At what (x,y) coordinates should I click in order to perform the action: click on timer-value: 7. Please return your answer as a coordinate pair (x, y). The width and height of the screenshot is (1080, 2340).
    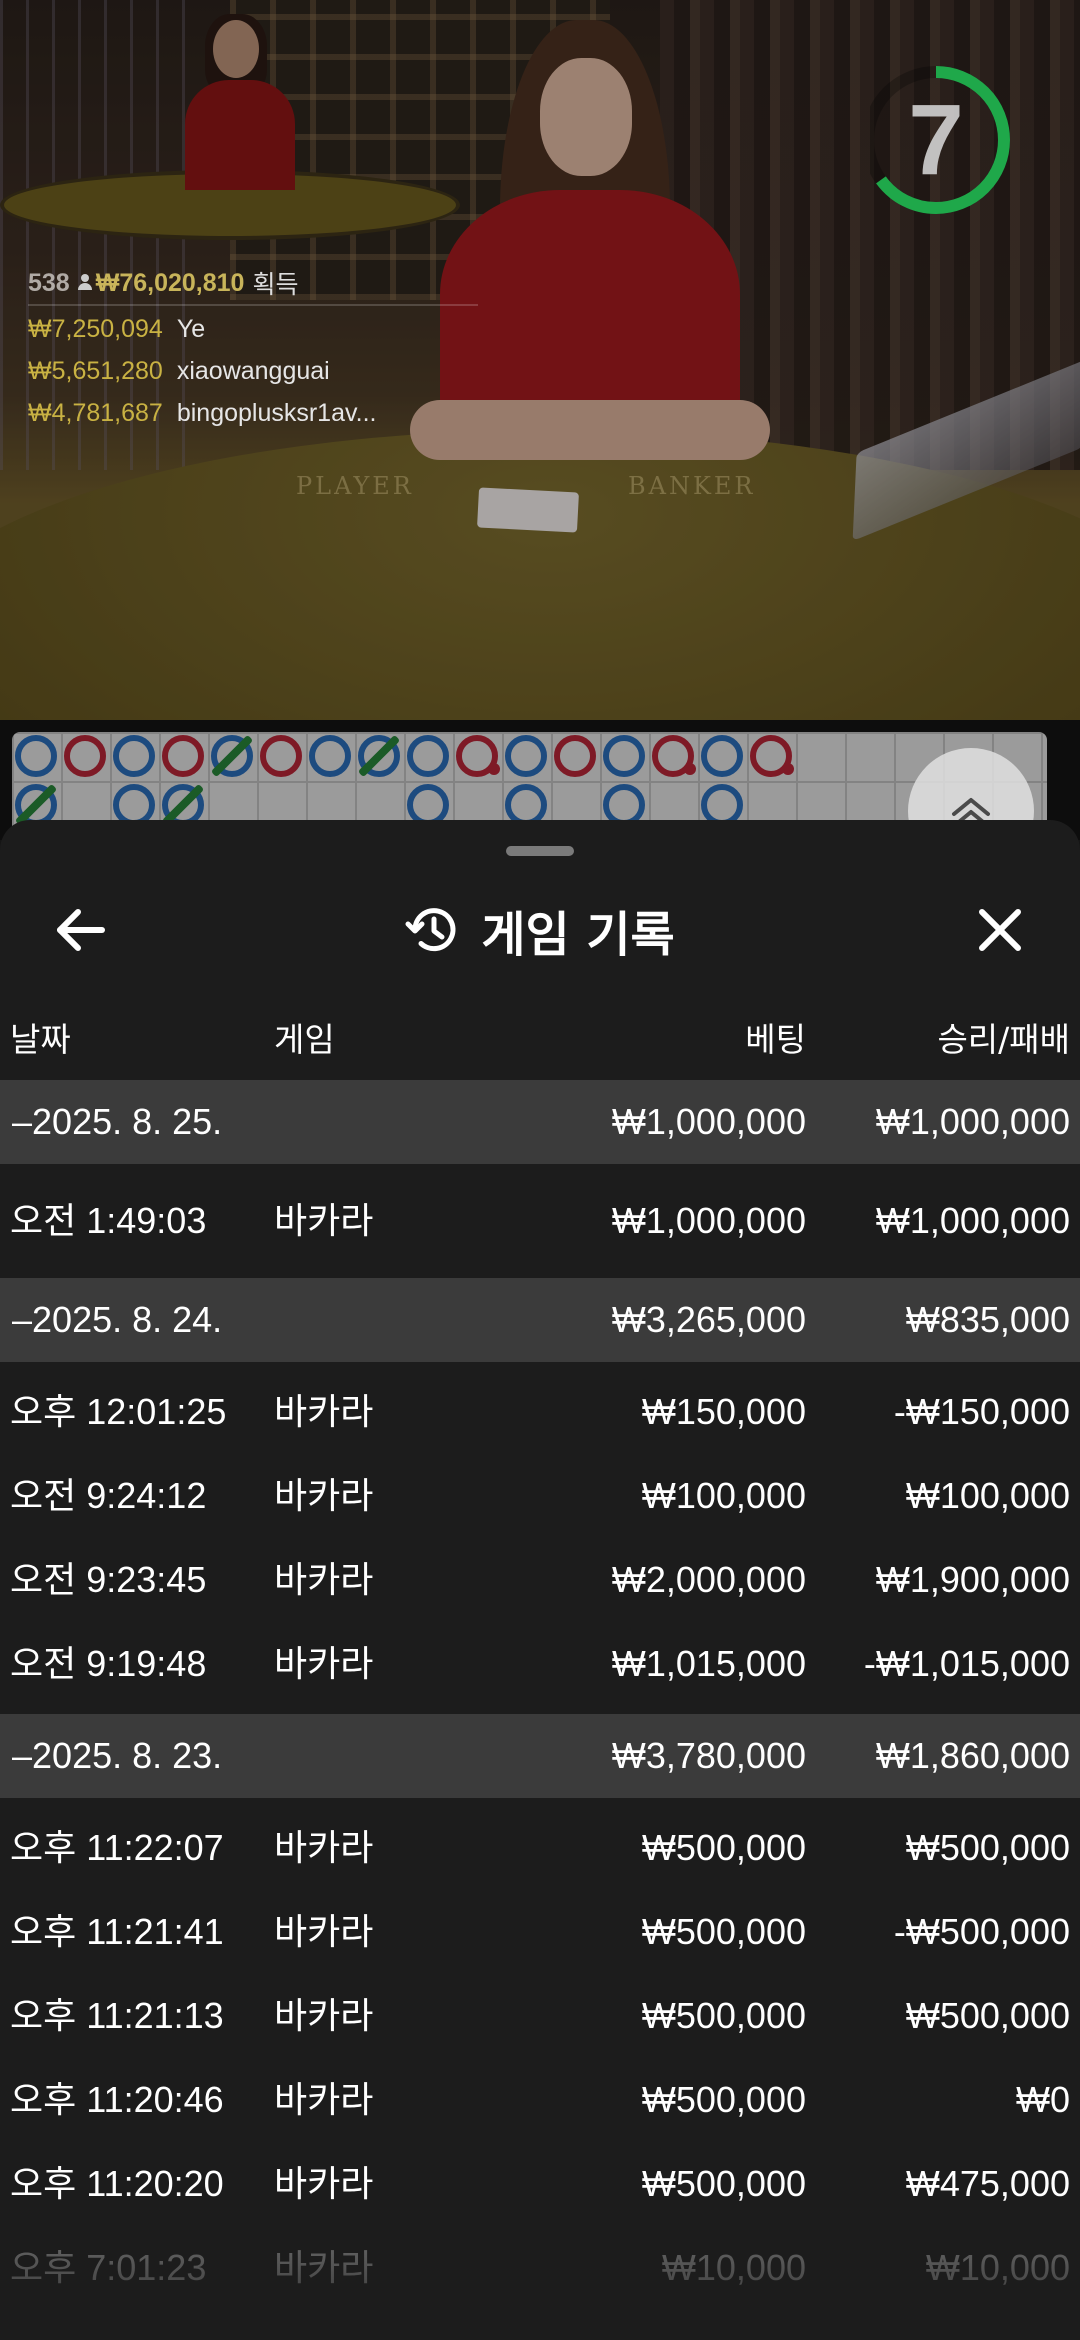
    Looking at the image, I should click on (936, 140).